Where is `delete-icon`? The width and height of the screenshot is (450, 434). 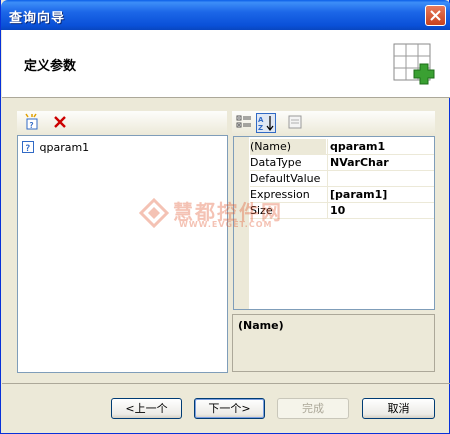 delete-icon is located at coordinates (60, 122).